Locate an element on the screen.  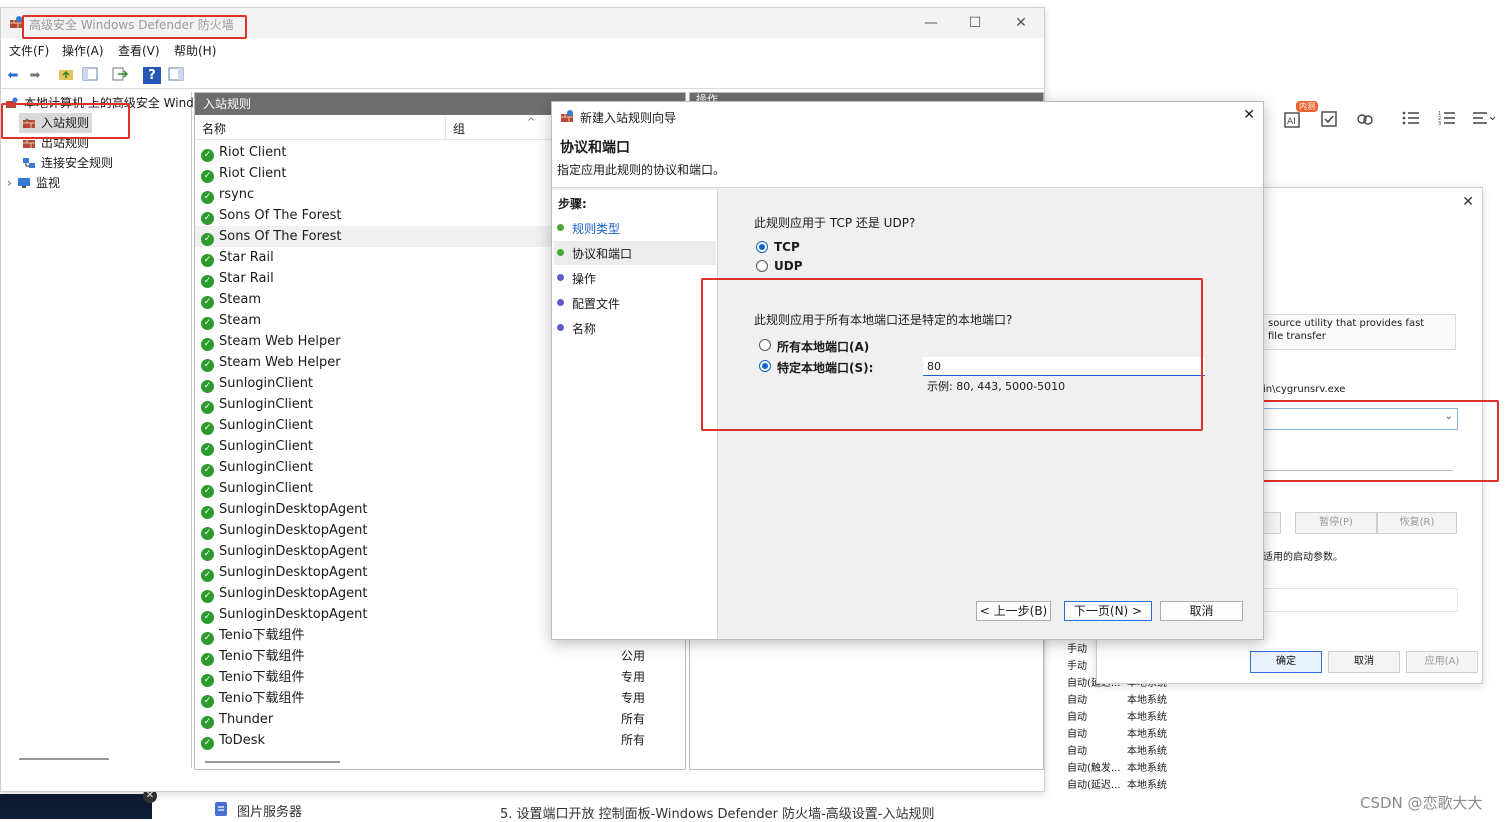
column-group-header: 组 is located at coordinates (459, 128).